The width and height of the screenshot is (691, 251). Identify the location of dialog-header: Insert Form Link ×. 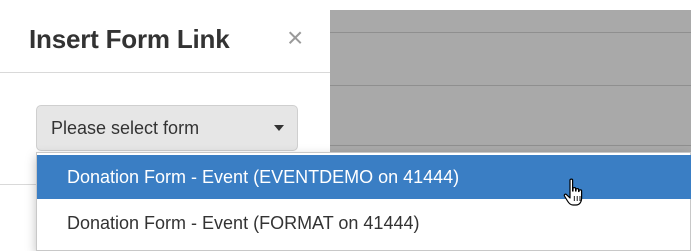
(165, 36).